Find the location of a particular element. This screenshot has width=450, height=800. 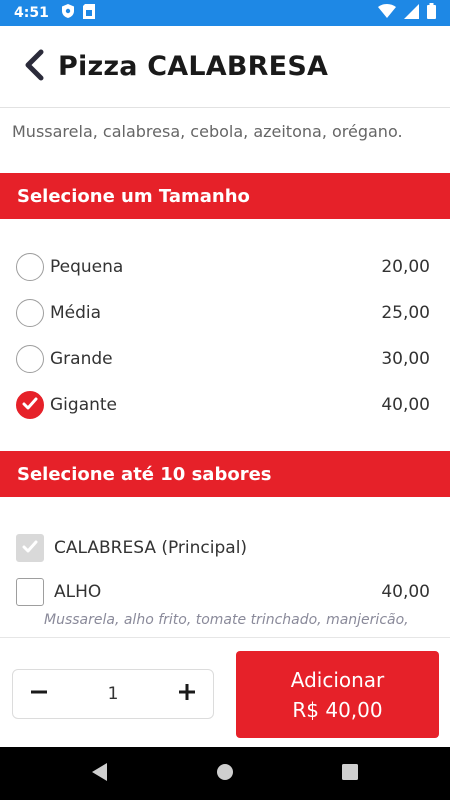

system-nav-bar is located at coordinates (225, 773).